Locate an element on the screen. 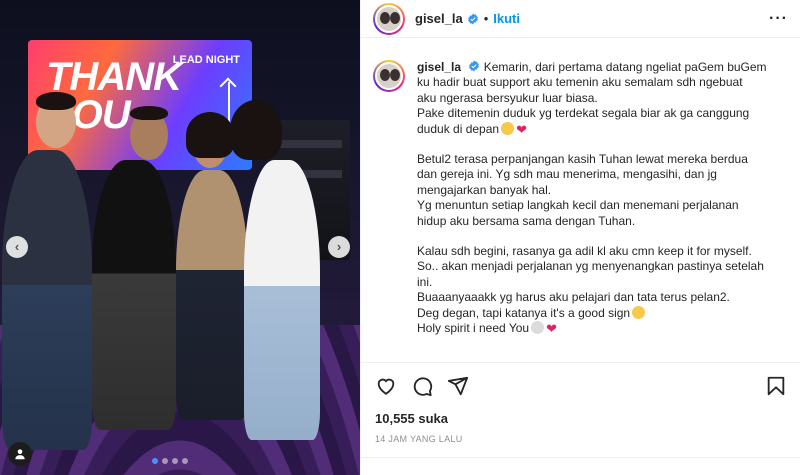 The image size is (800, 475). person-4-hair is located at coordinates (256, 130).